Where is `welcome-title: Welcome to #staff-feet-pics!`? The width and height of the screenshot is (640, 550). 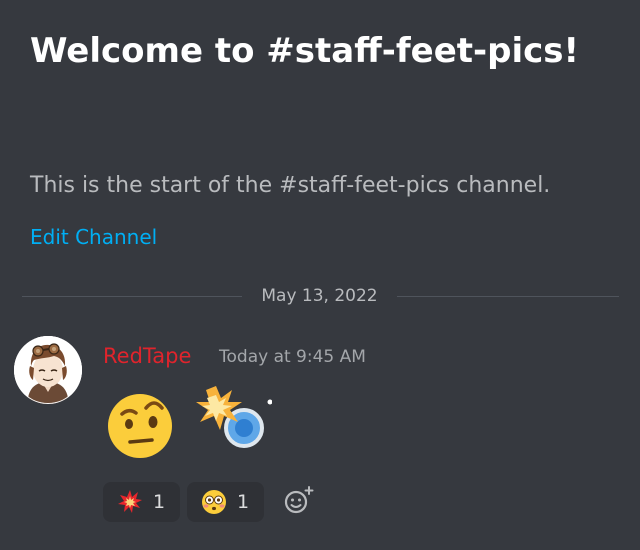 welcome-title: Welcome to #staff-feet-pics! is located at coordinates (305, 51).